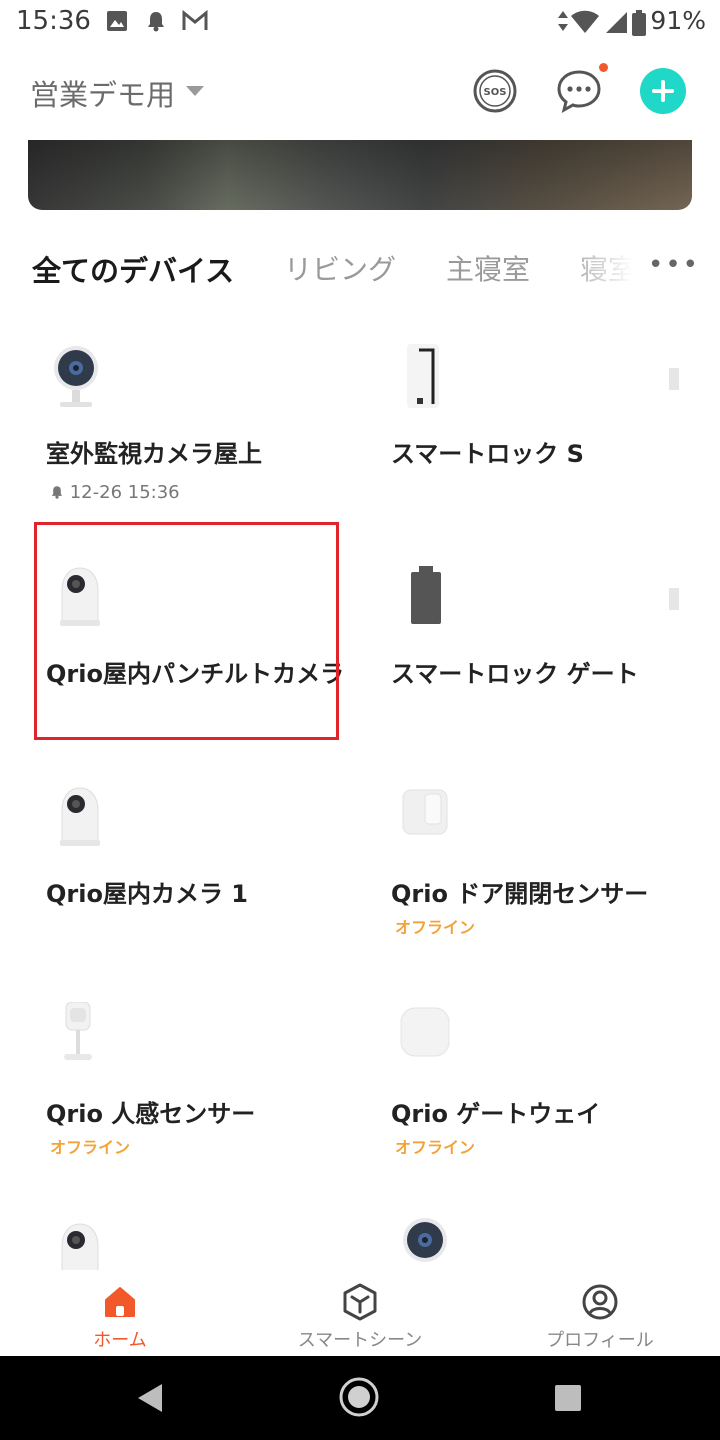 The width and height of the screenshot is (720, 1440). What do you see at coordinates (425, 1032) in the screenshot?
I see `gateway-icon` at bounding box center [425, 1032].